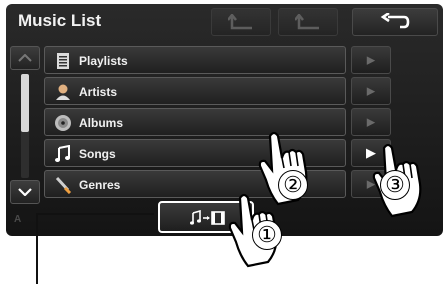 Image resolution: width=445 pixels, height=284 pixels. I want to click on chevron-up-icon, so click(25, 58).